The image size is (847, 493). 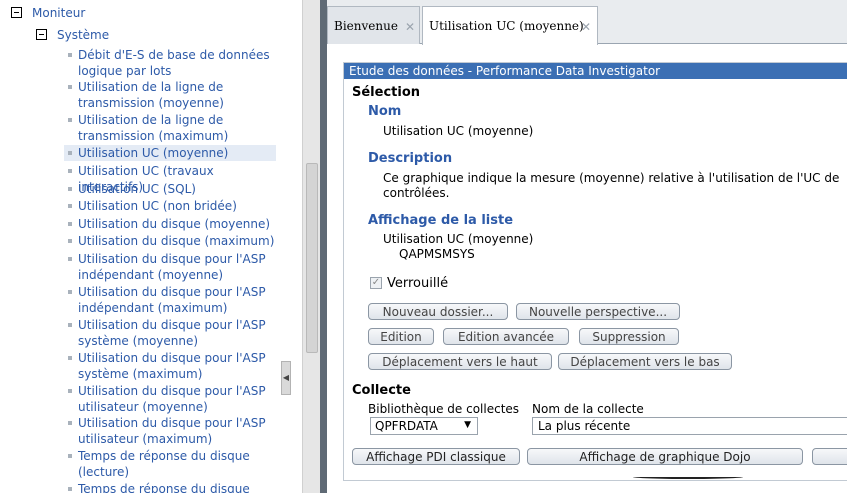 What do you see at coordinates (441, 220) in the screenshot?
I see `affichage-label: Affichage de la liste` at bounding box center [441, 220].